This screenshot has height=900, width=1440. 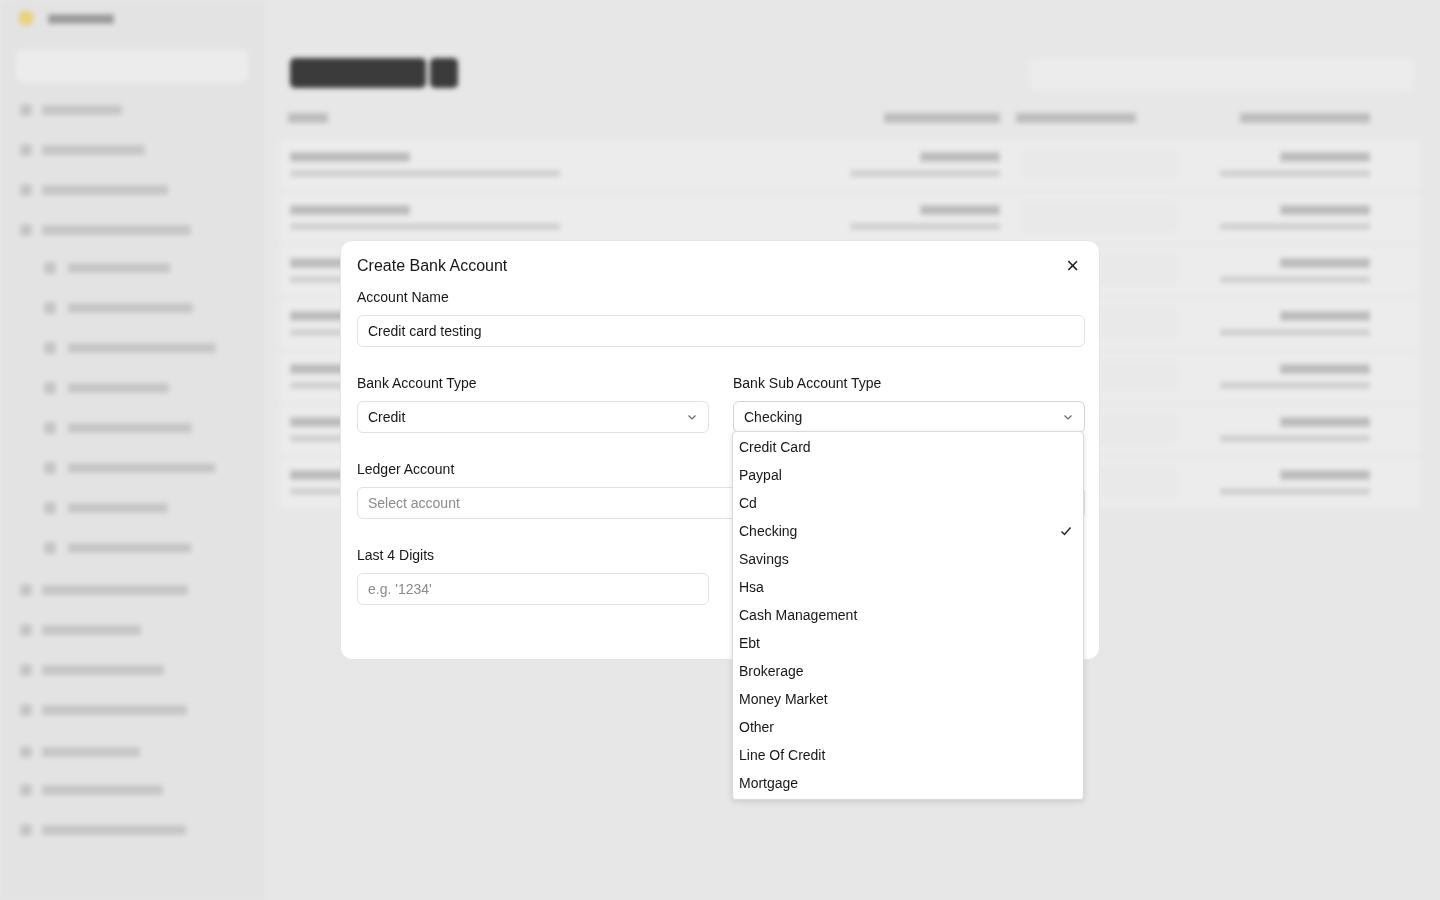 I want to click on select-field: Credit, so click(x=533, y=417).